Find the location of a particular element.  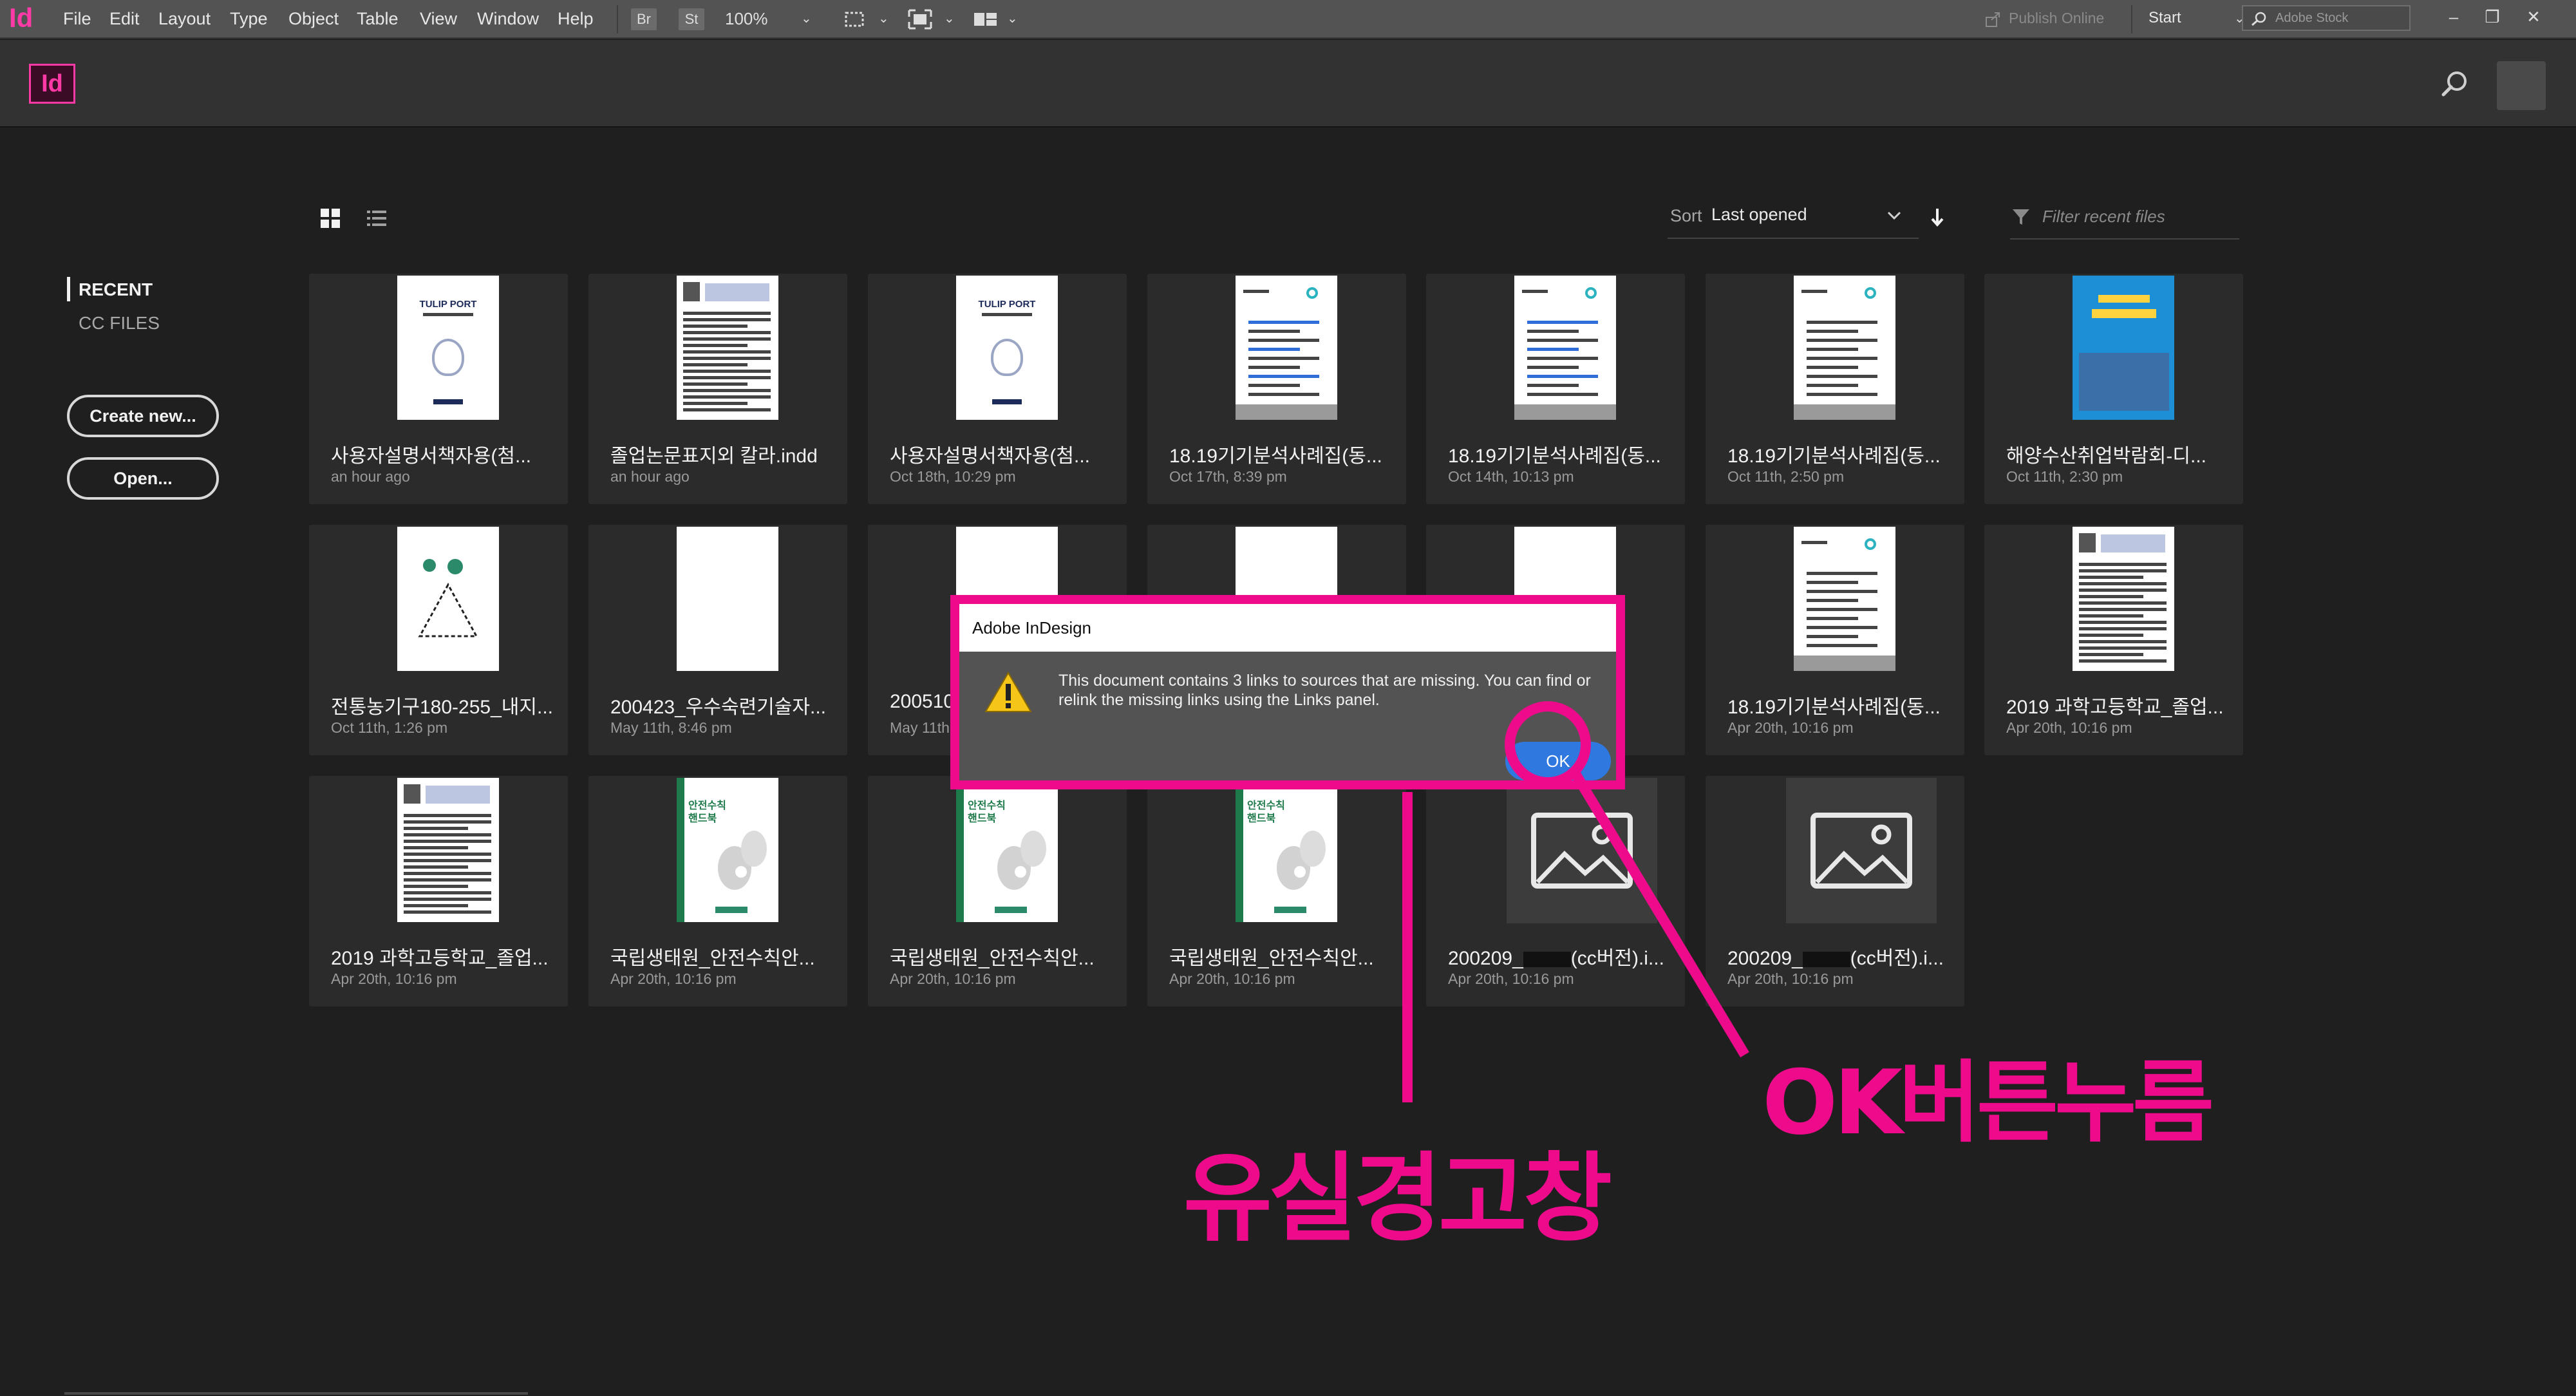

recent-file-card: 200423_우수숙련기술자... May 11th, 8:46 pm is located at coordinates (717, 640).